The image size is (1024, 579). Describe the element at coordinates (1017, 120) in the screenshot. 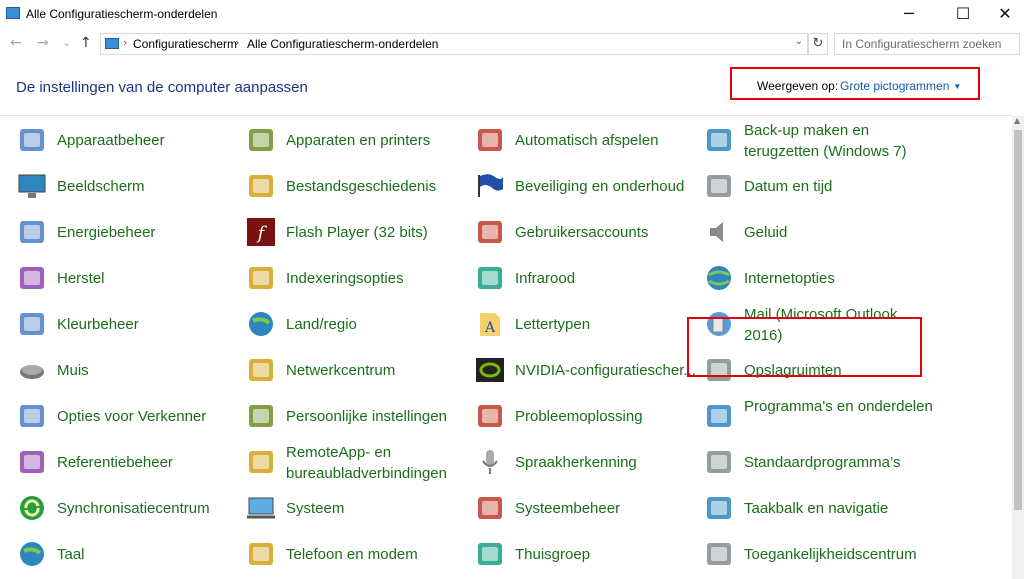

I see `scroll-up-icon: ▲` at that location.